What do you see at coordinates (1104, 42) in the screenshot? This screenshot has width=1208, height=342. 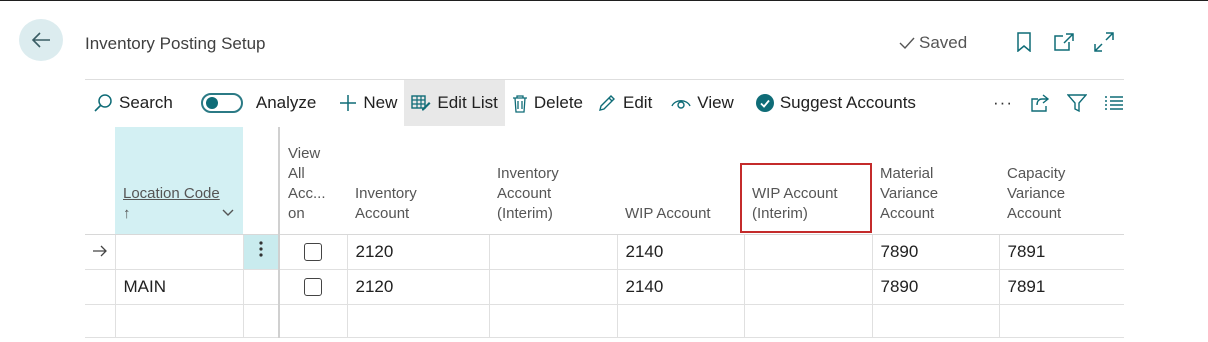 I see `expand-icon` at bounding box center [1104, 42].